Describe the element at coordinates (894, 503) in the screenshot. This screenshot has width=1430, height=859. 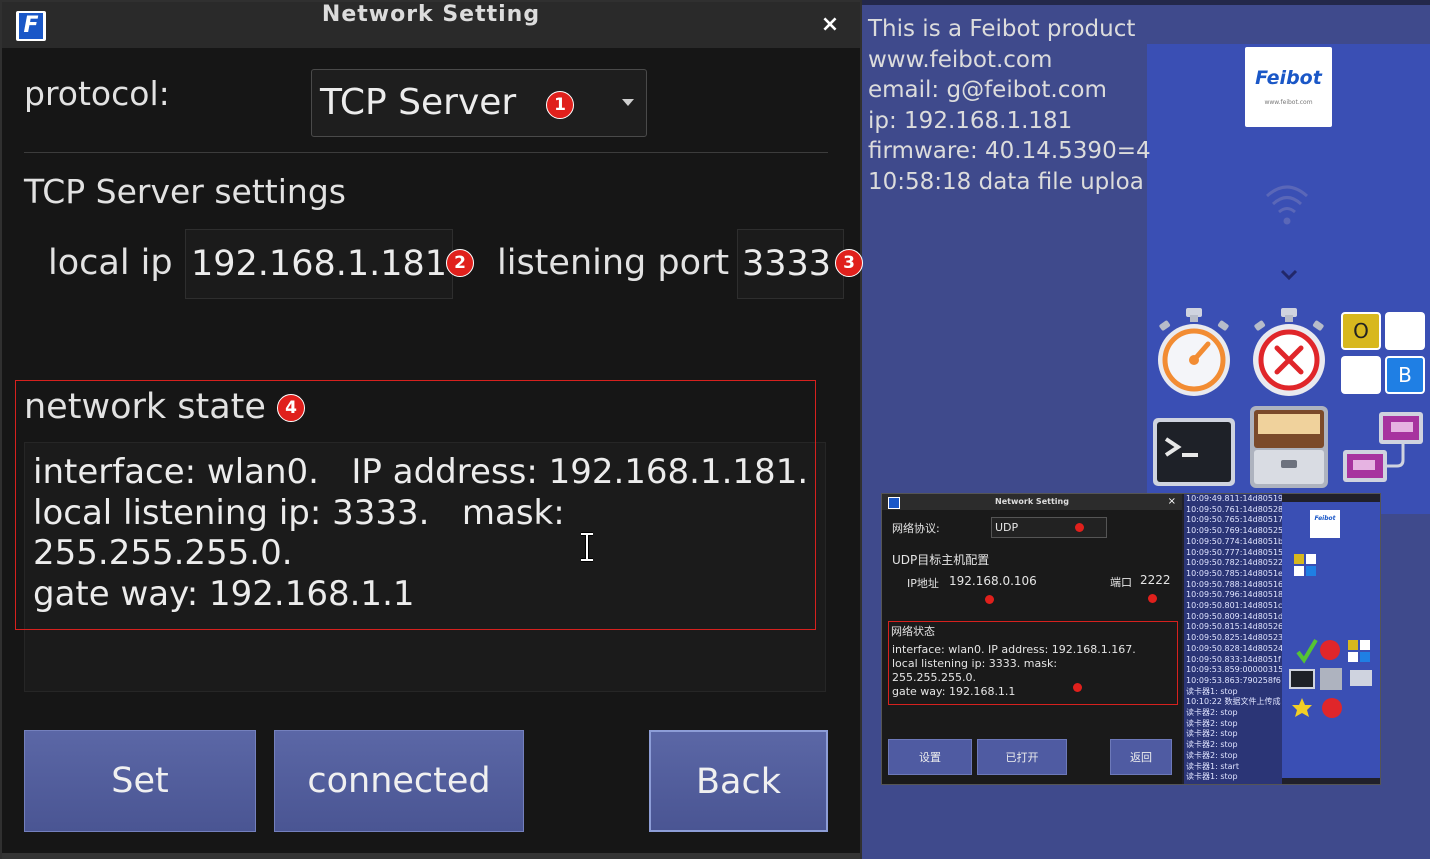
I see `mini-app-logo-icon` at that location.